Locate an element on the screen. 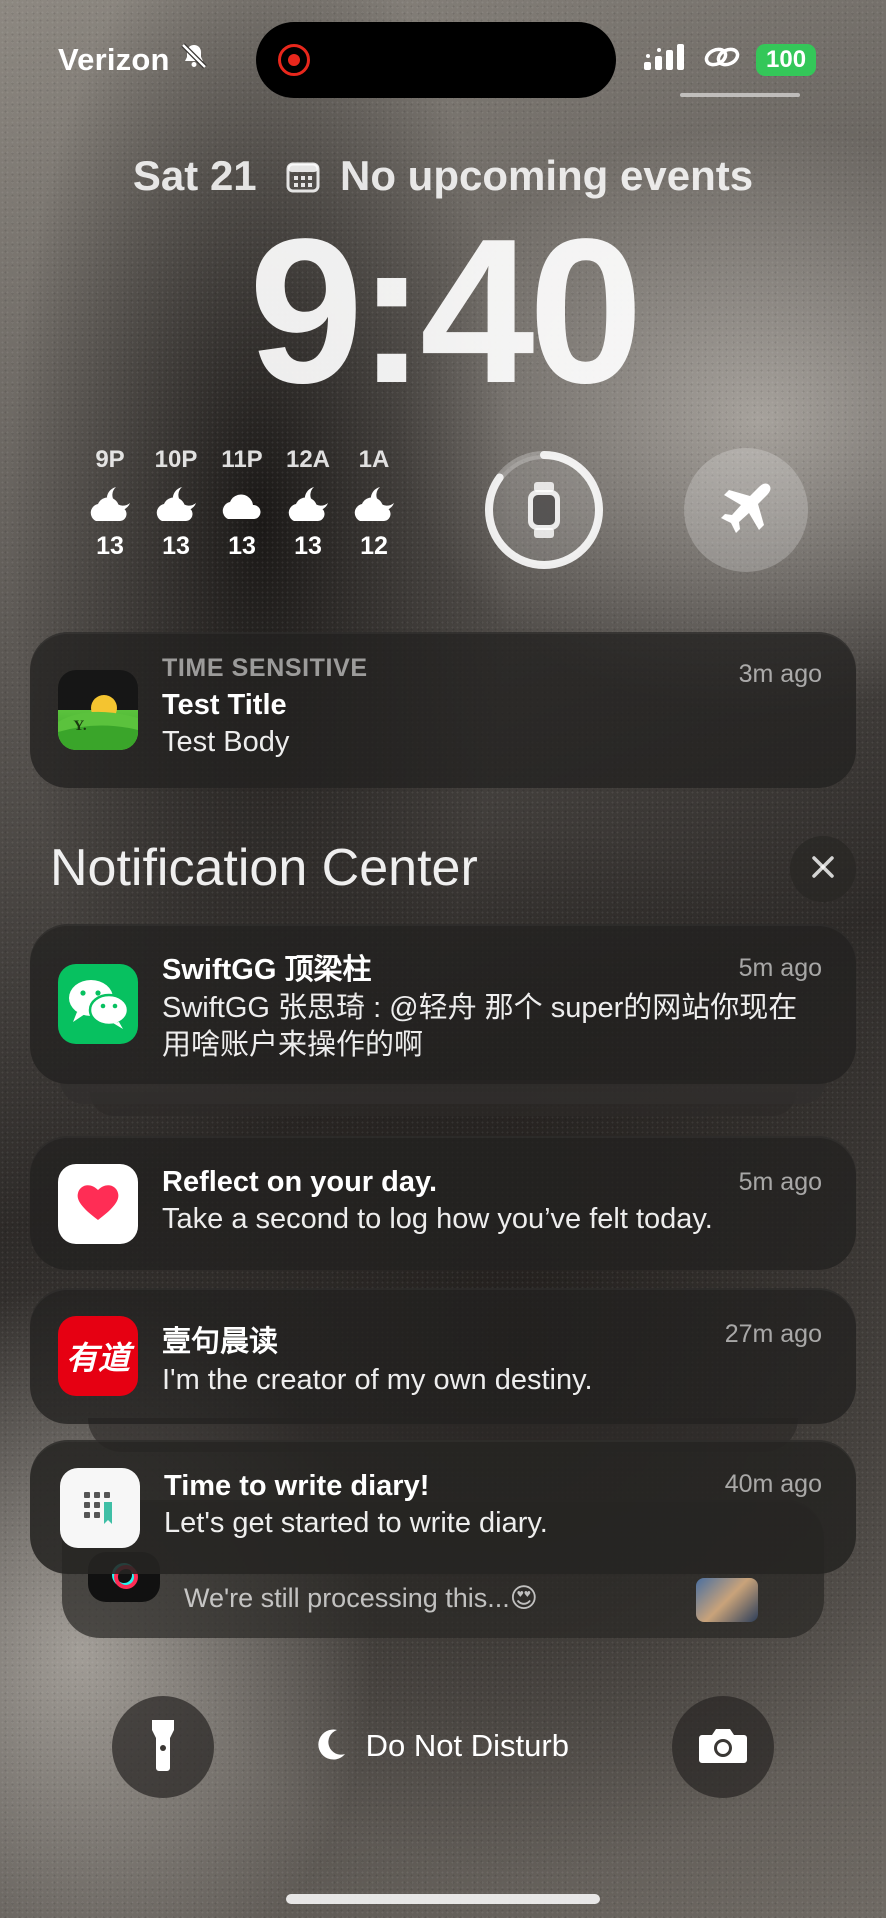  carrier-label: Verizon is located at coordinates (133, 60).